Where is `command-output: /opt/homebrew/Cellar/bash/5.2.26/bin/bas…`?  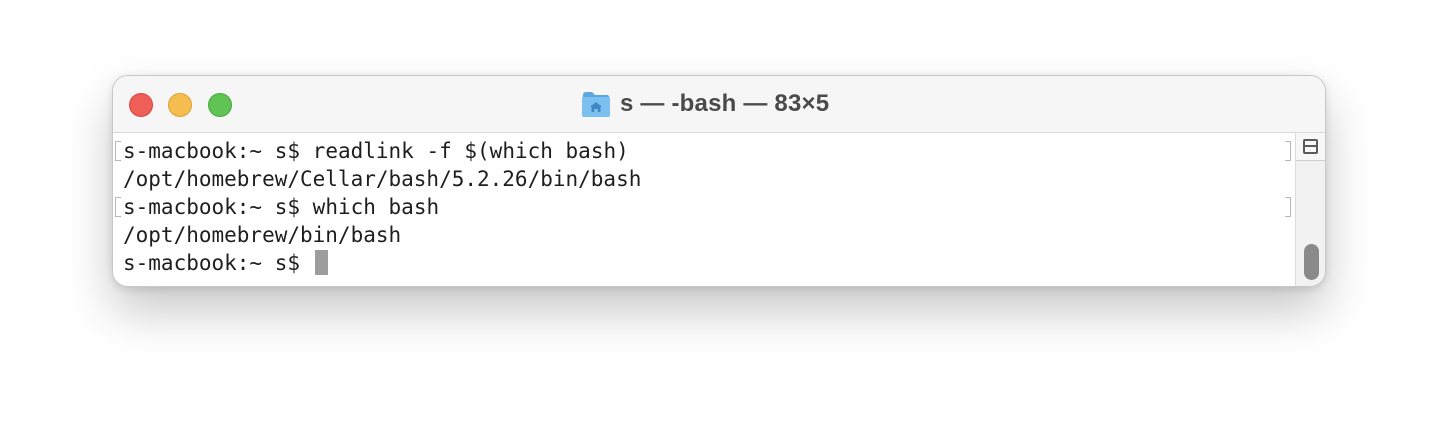 command-output: /opt/homebrew/Cellar/bash/5.2.26/bin/bas… is located at coordinates (382, 179).